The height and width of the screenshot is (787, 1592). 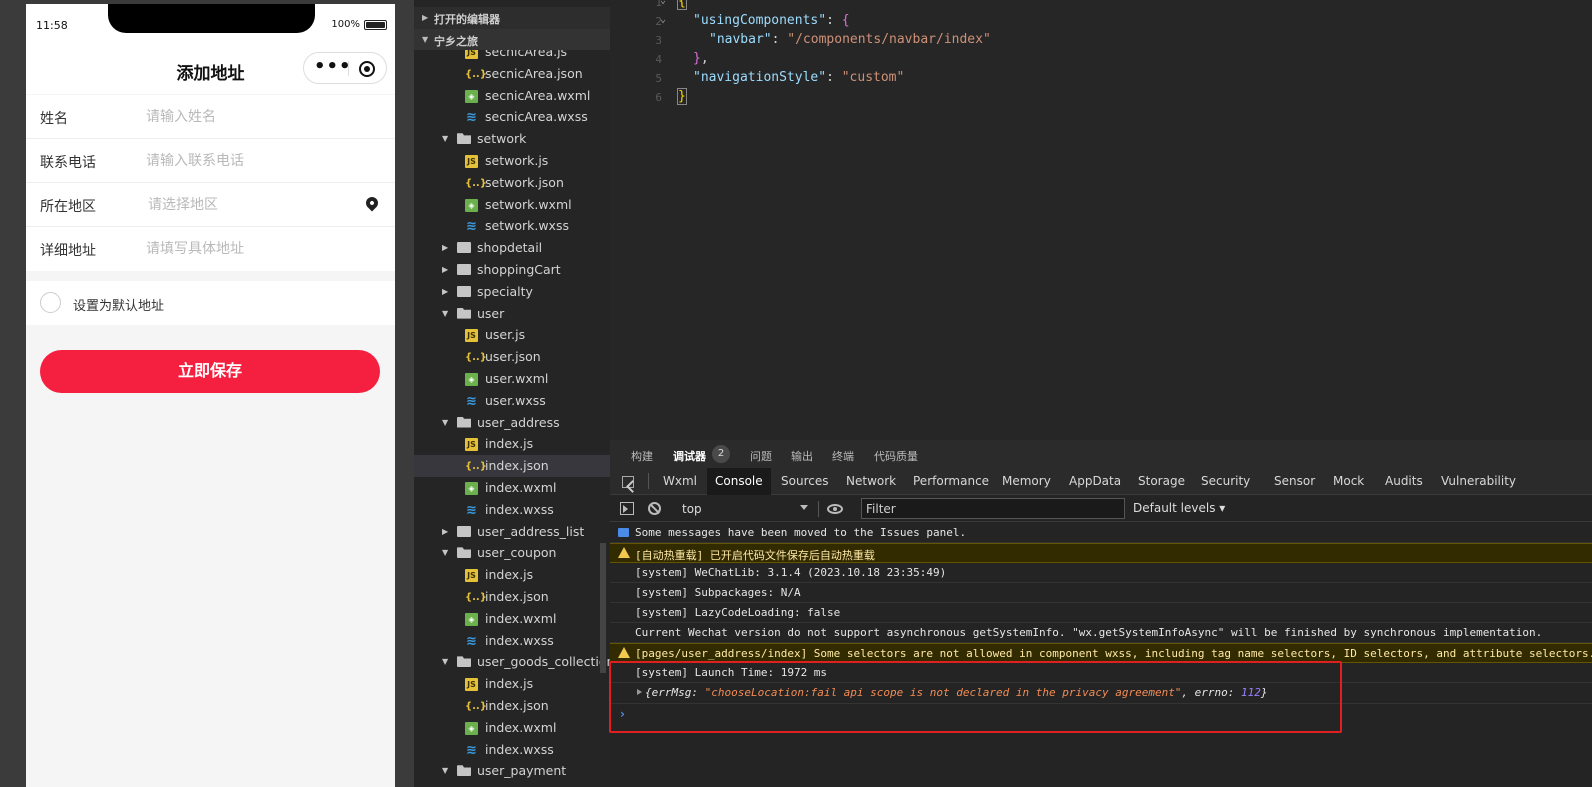 What do you see at coordinates (512, 270) in the screenshot?
I see `tree-folder: ▶ shoppingCart` at bounding box center [512, 270].